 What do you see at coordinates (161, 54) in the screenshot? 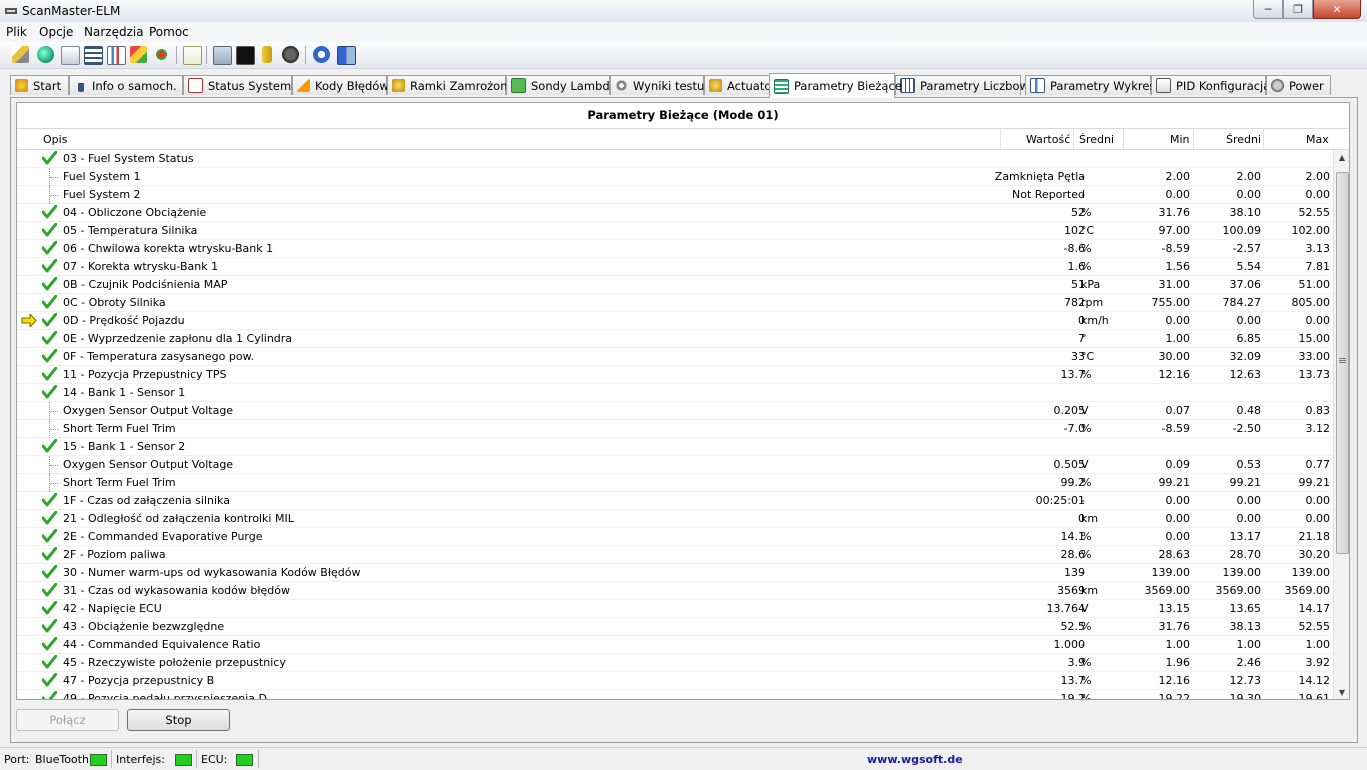
I see `status-light-icon` at bounding box center [161, 54].